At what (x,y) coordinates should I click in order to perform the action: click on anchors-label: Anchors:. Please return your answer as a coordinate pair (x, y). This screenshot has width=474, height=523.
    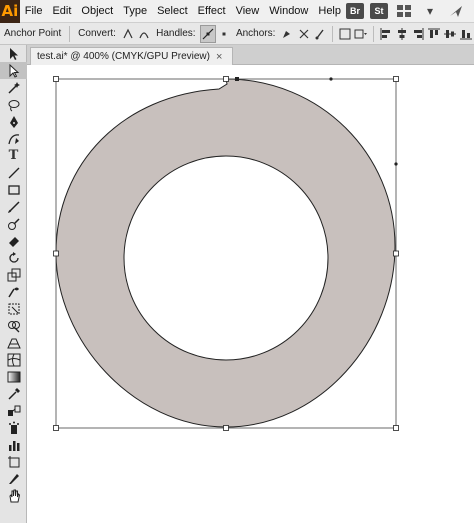
    Looking at the image, I should click on (255, 33).